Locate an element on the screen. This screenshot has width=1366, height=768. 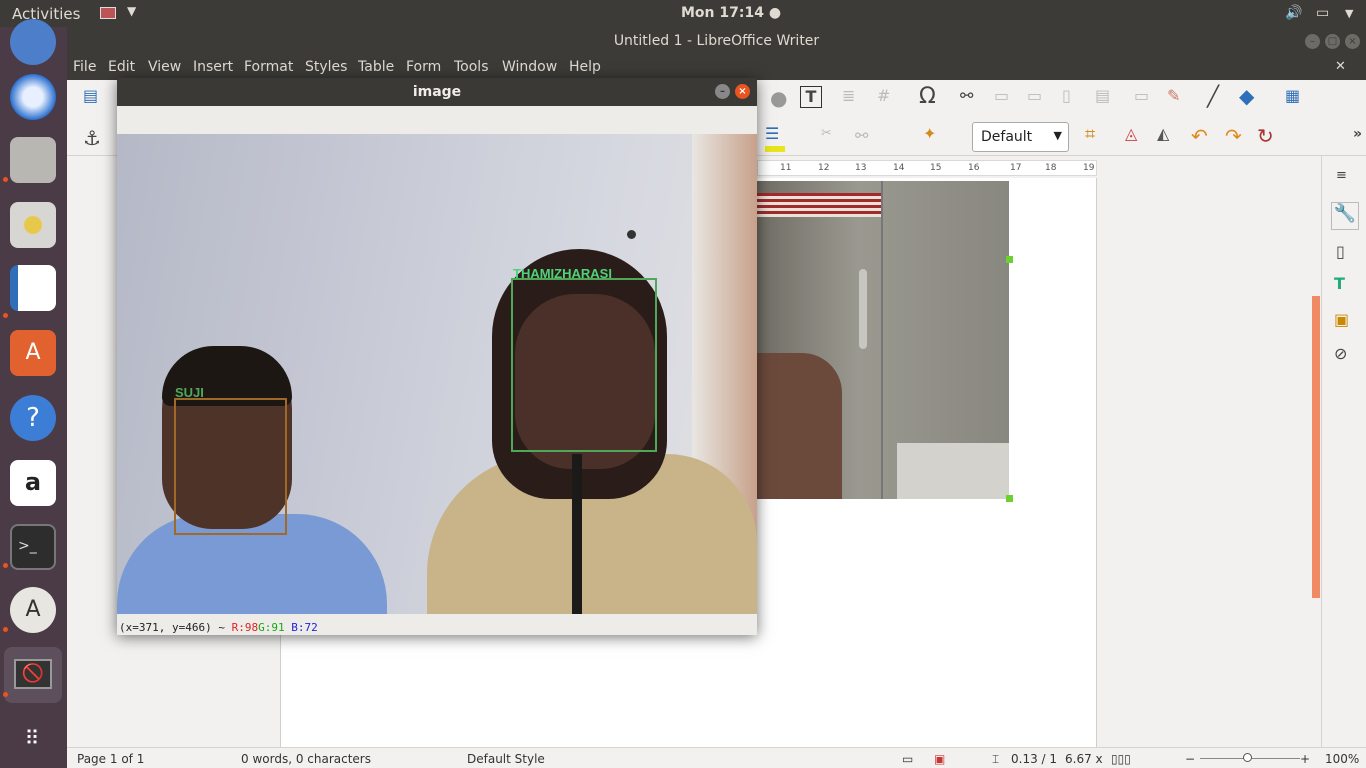
writer-icon is located at coordinates (33, 288).